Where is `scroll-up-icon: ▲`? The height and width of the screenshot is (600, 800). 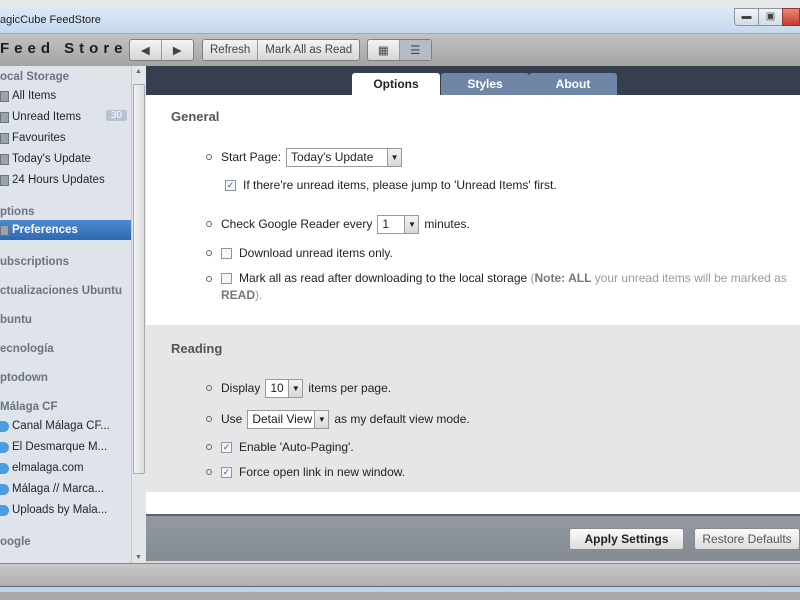 scroll-up-icon: ▲ is located at coordinates (138, 71).